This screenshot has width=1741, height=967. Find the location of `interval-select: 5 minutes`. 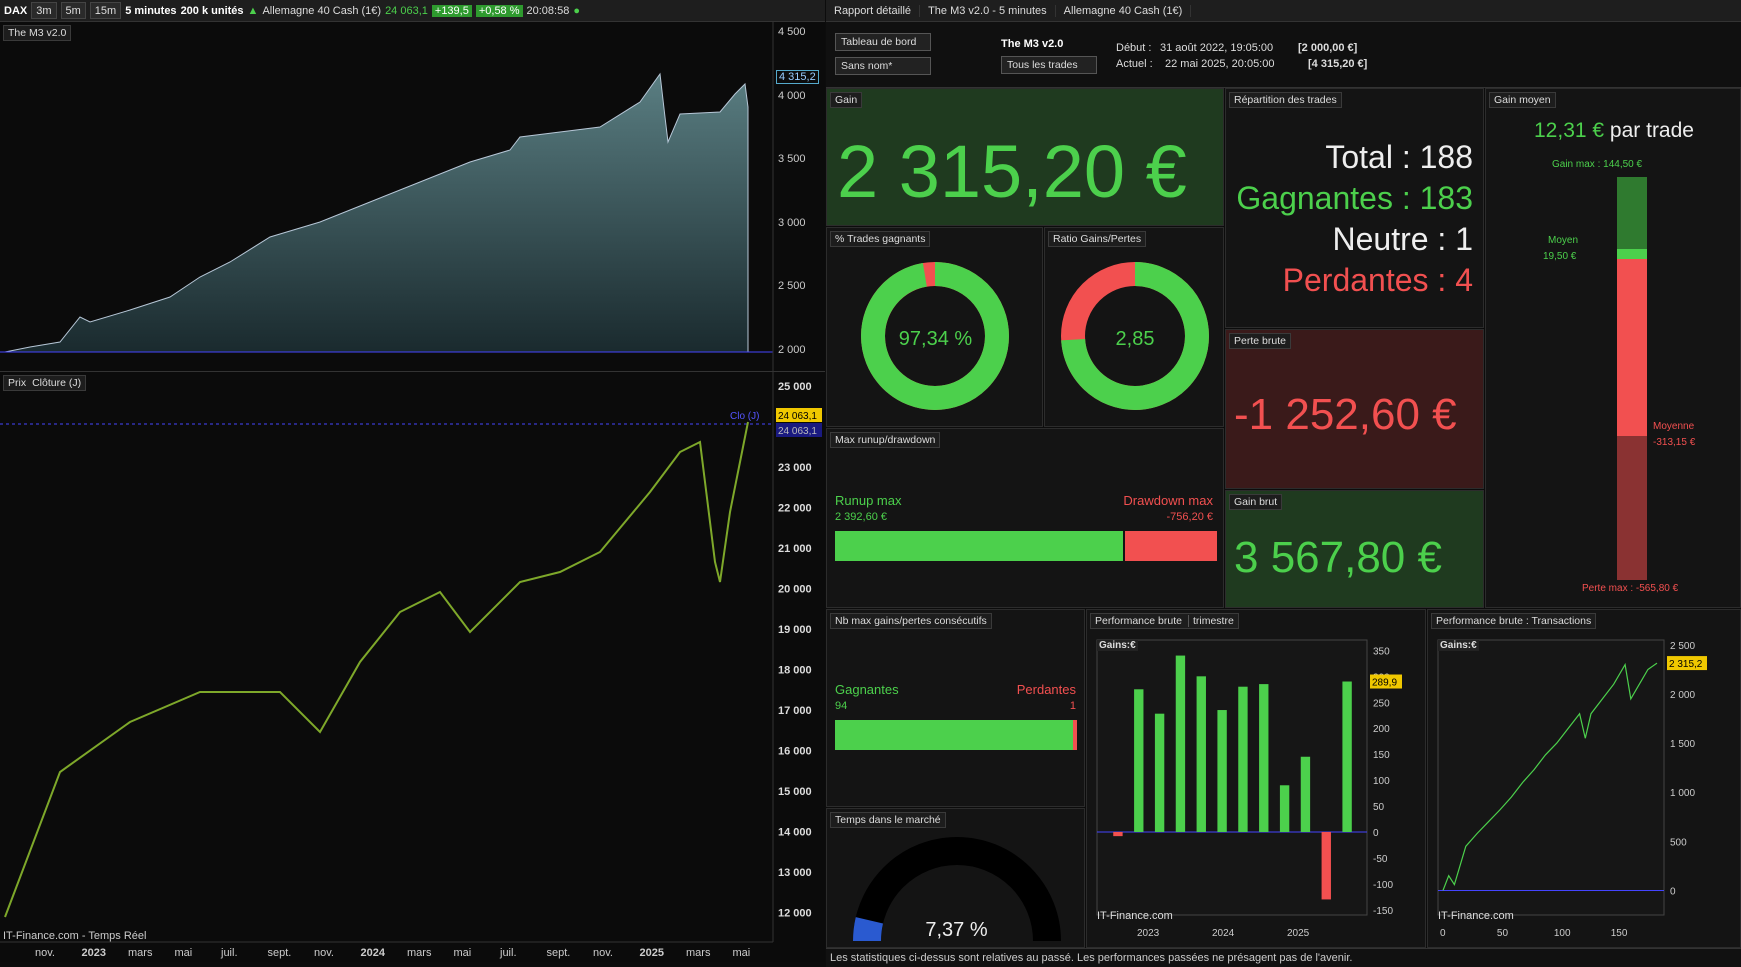

interval-select: 5 minutes is located at coordinates (150, 11).